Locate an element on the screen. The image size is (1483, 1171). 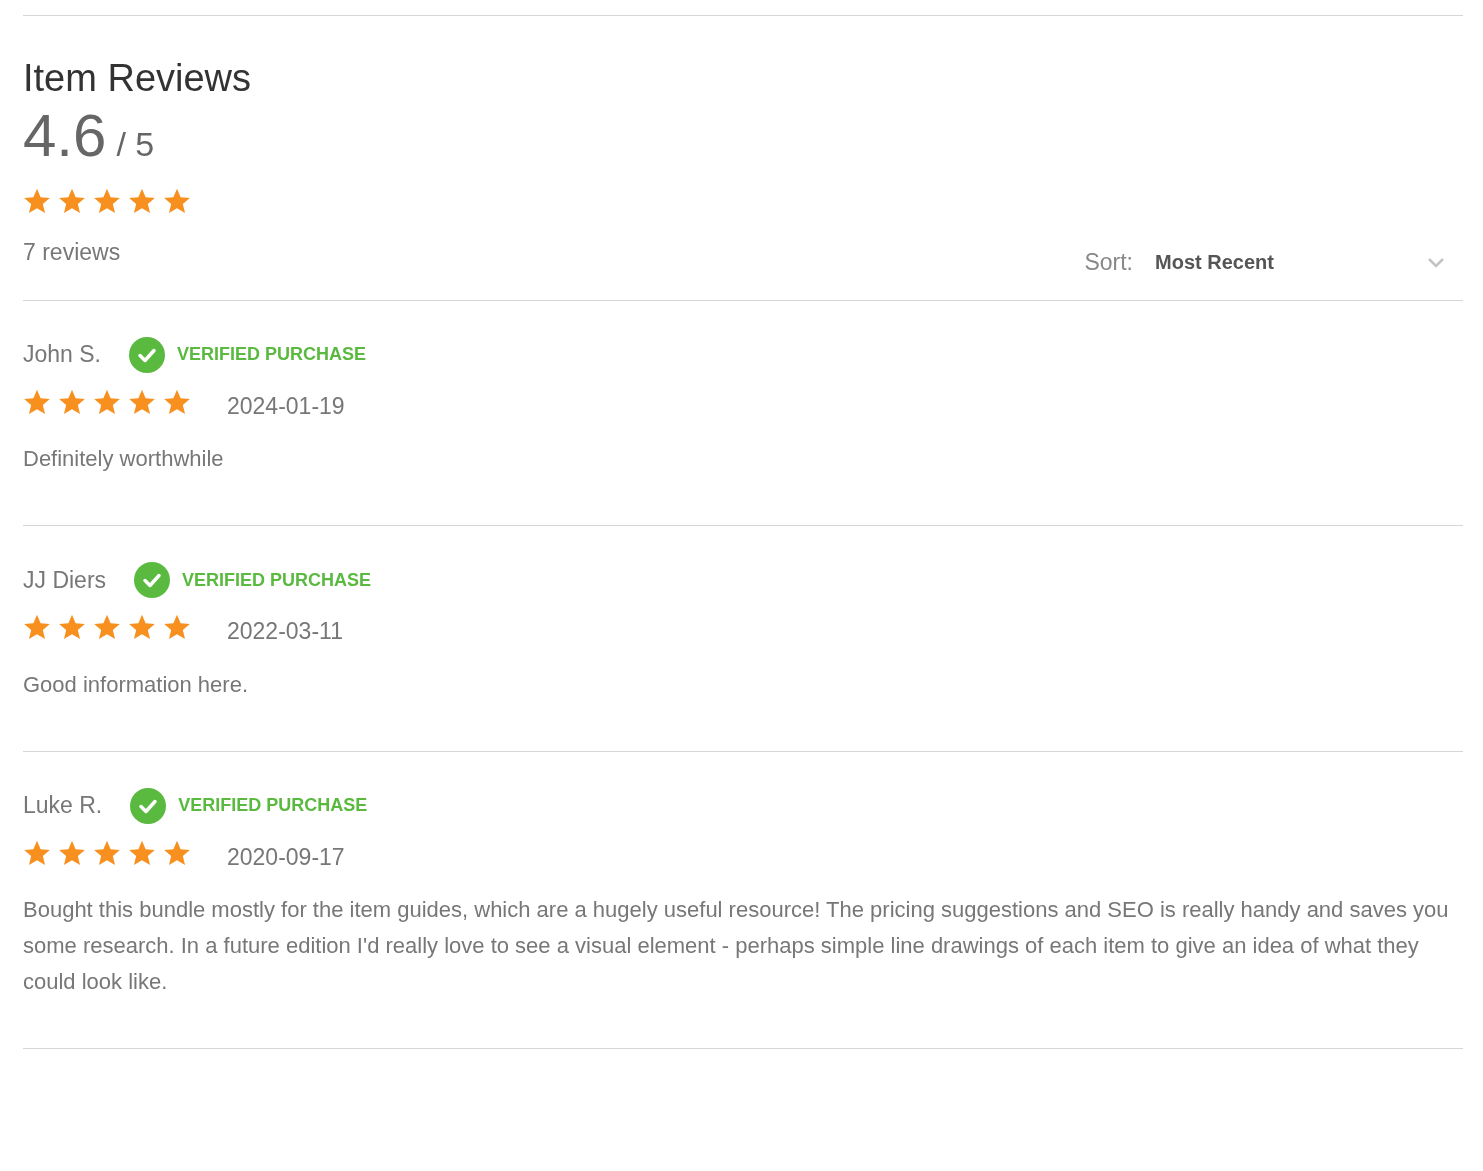
reviewer-name: John S. is located at coordinates (62, 355).